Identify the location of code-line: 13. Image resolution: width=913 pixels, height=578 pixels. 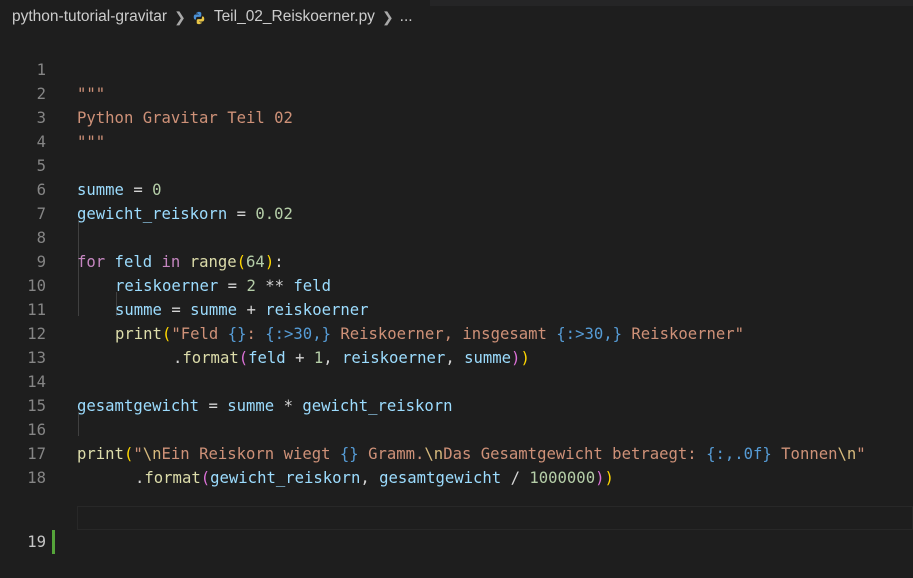
(456, 344).